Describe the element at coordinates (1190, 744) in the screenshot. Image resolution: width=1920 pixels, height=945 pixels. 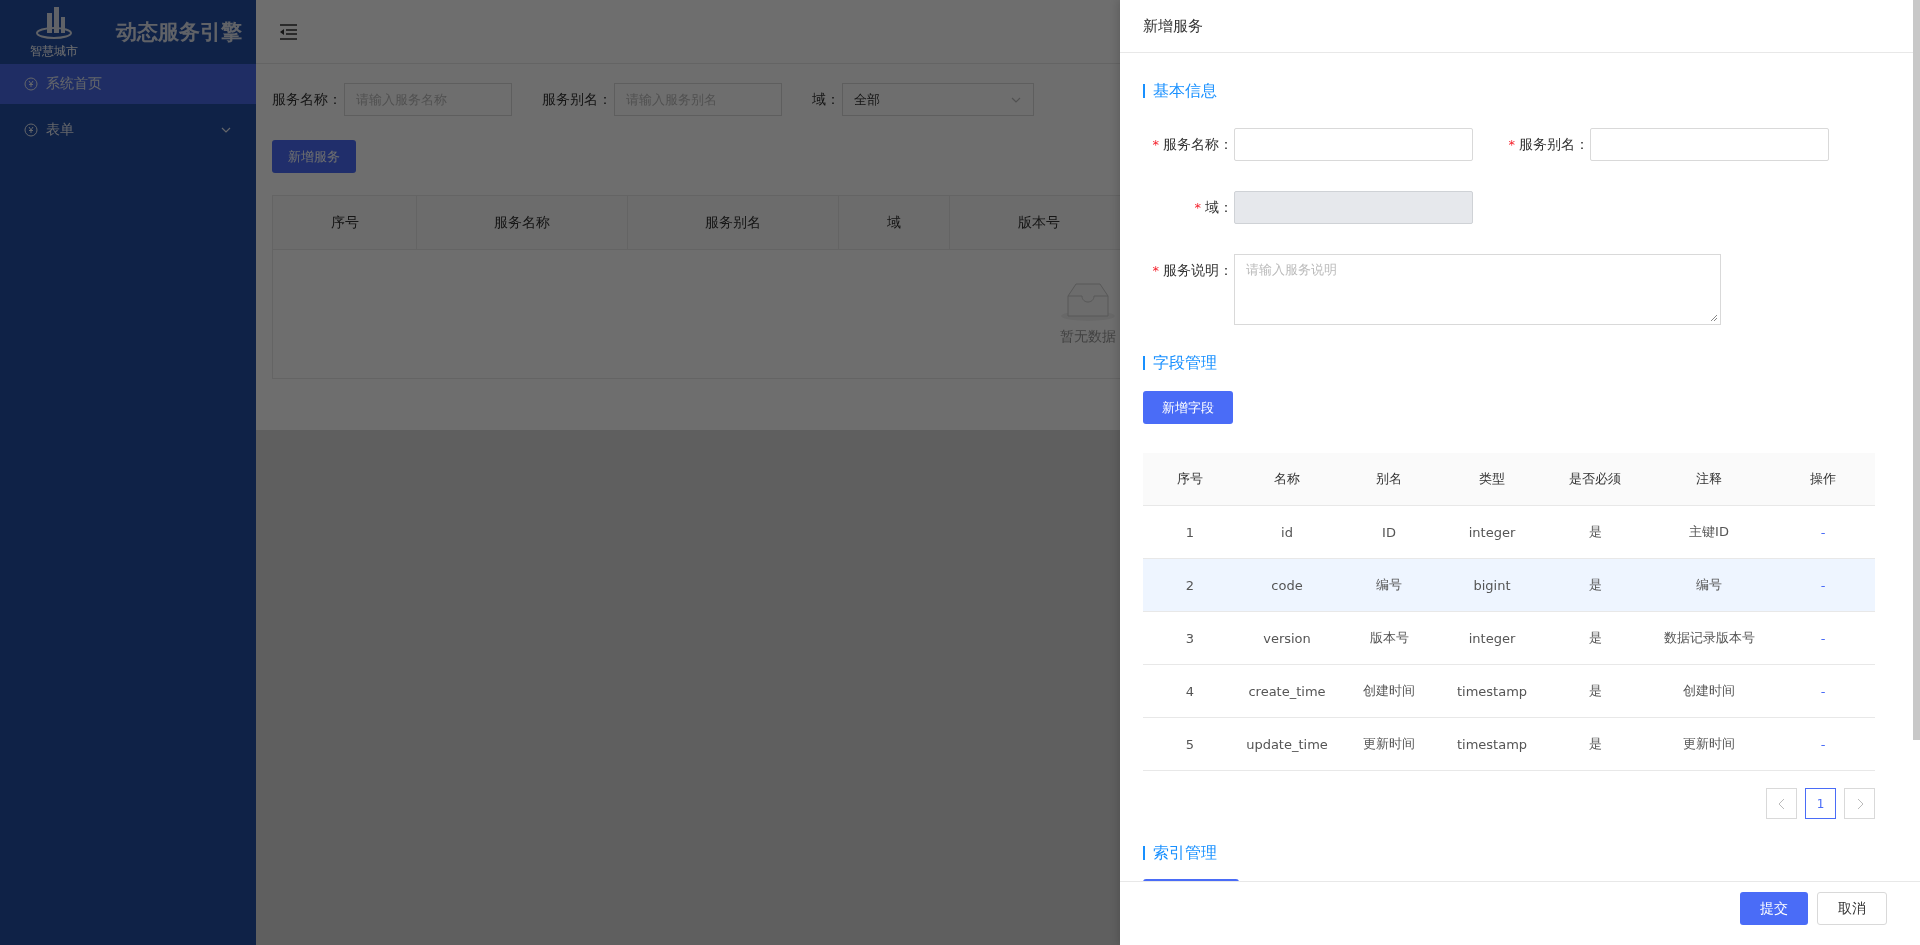
I see `table-cell: 5` at that location.